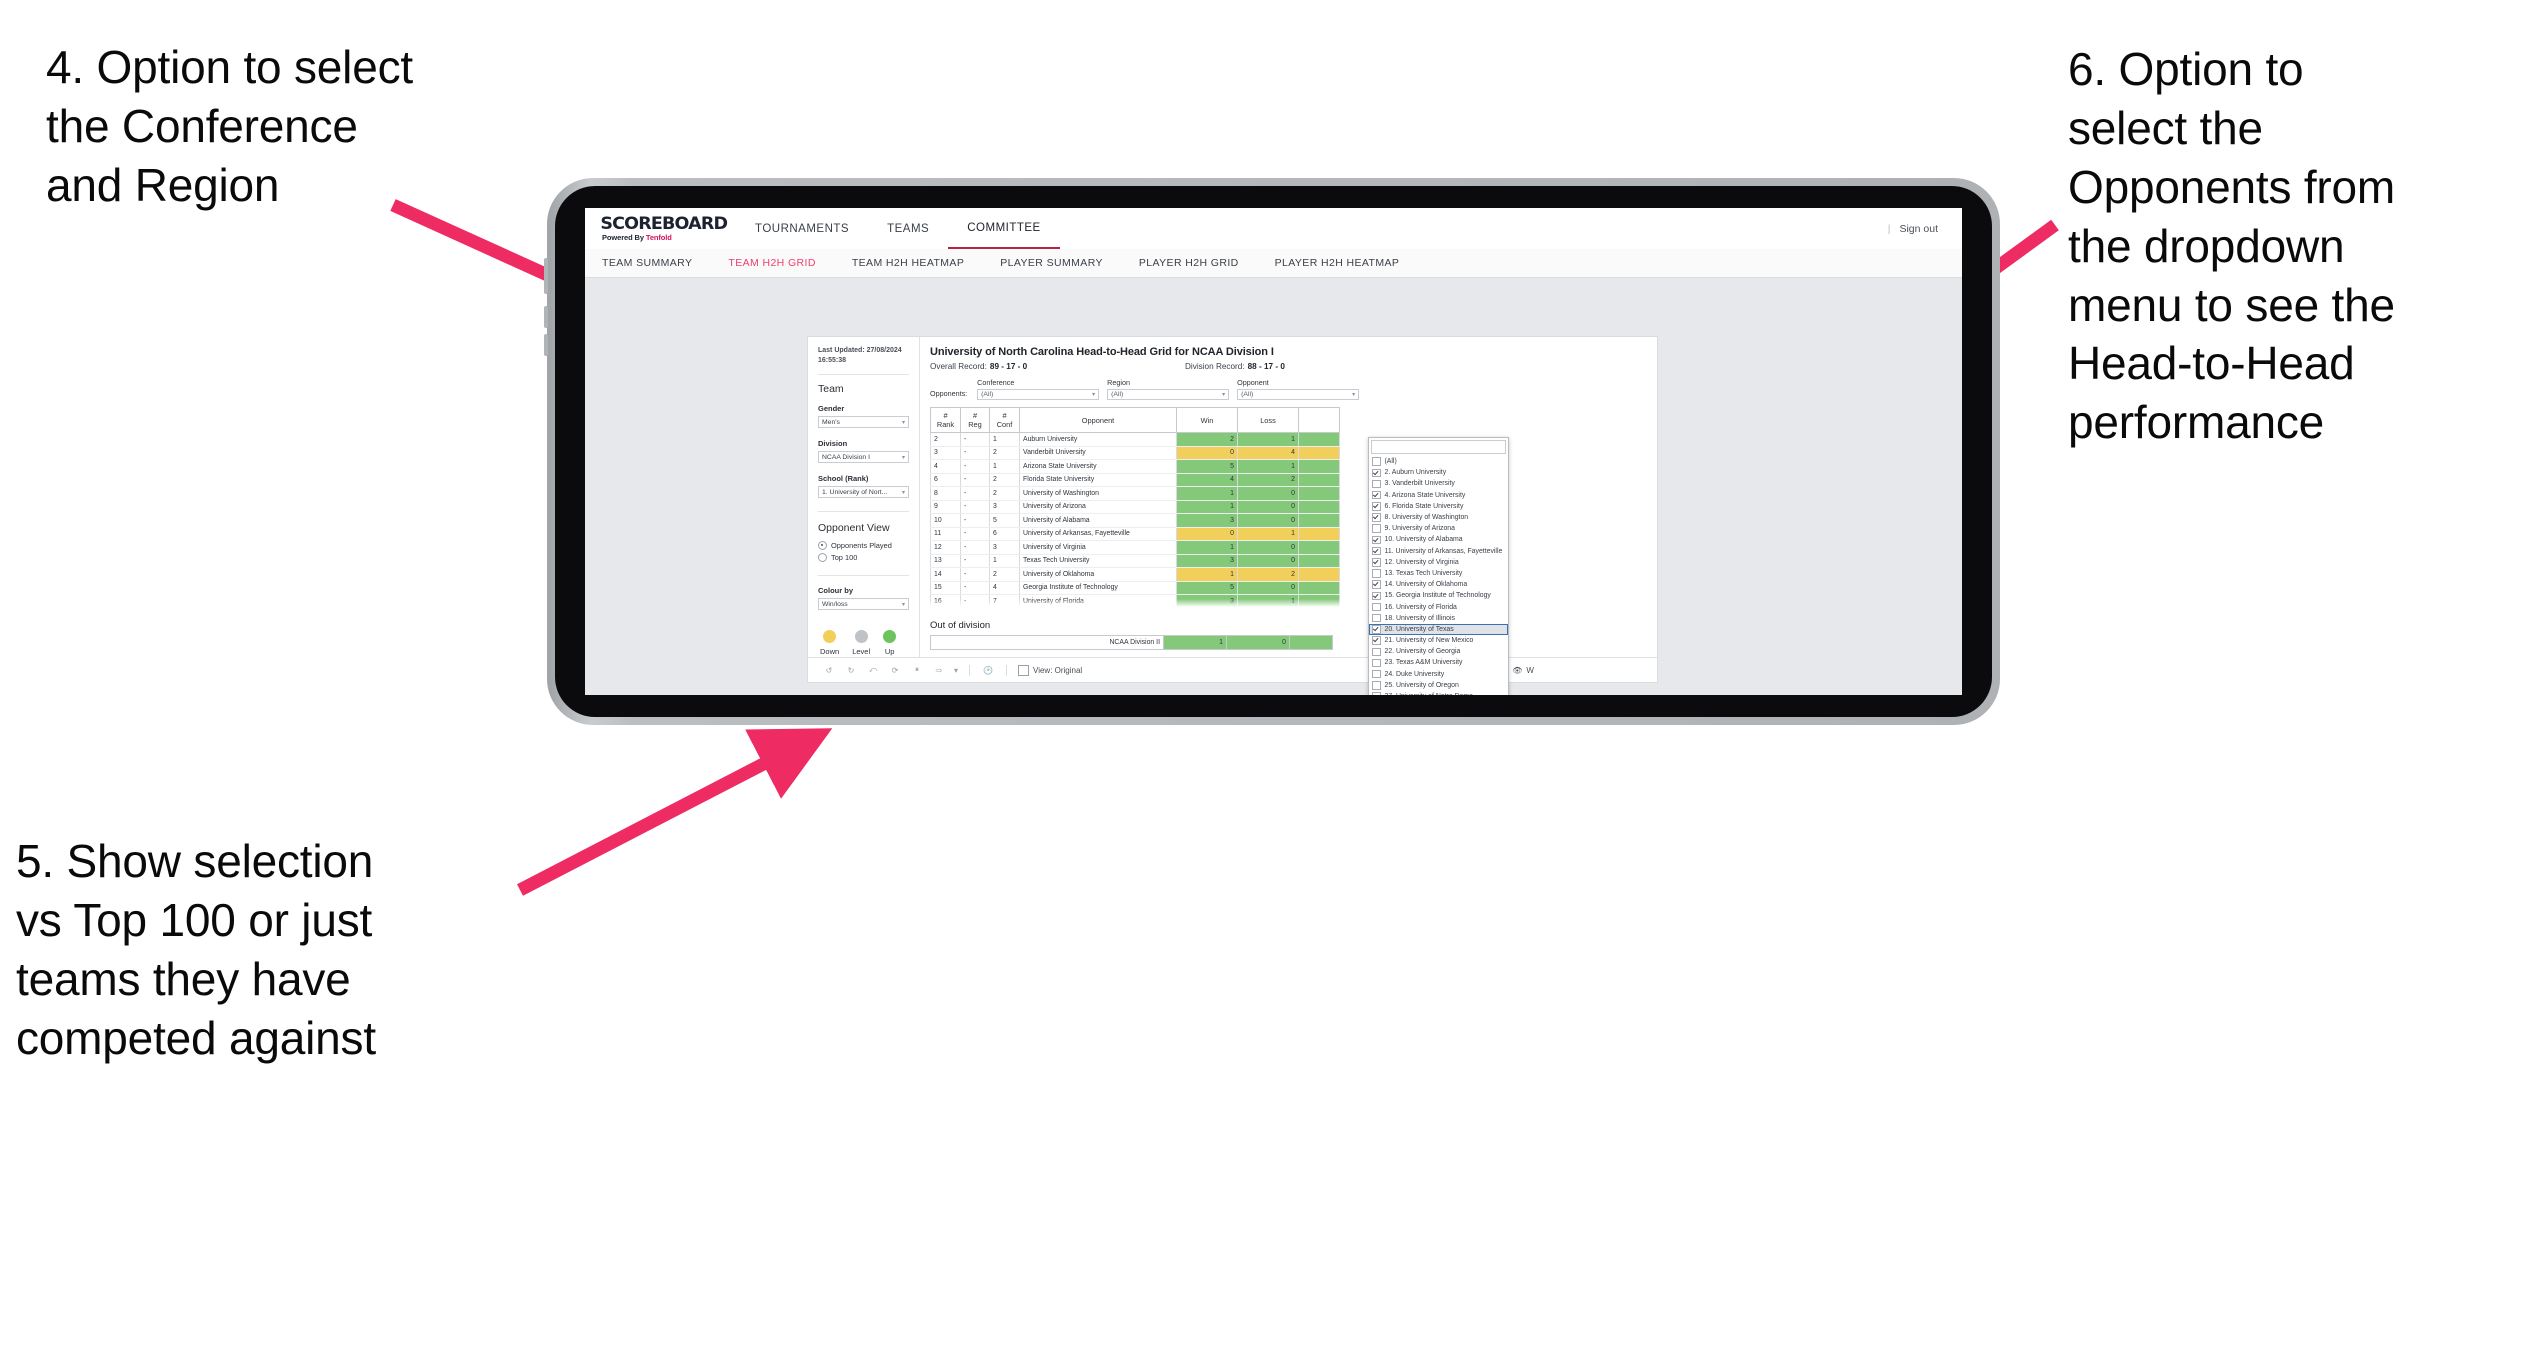 Image resolution: width=2533 pixels, height=1363 pixels. I want to click on history-icon: 🕑, so click(988, 670).